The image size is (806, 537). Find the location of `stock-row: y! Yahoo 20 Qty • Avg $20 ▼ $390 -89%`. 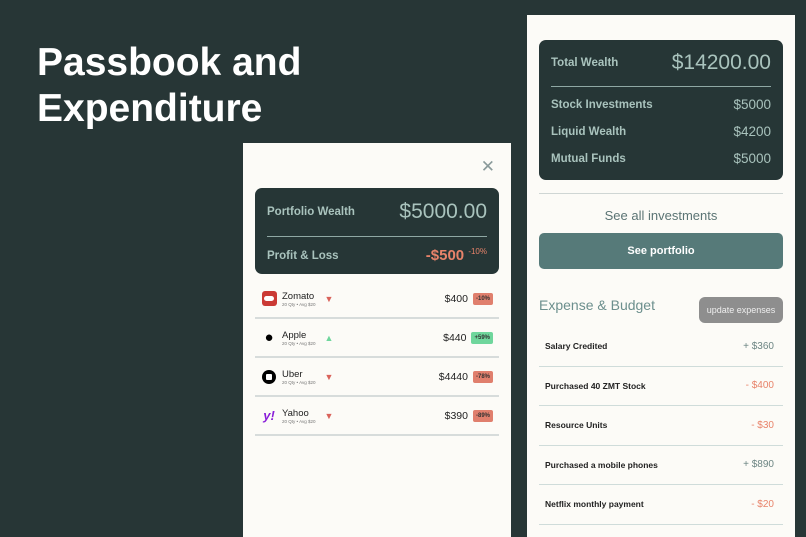

stock-row: y! Yahoo 20 Qty • Avg $20 ▼ $390 -89% is located at coordinates (377, 416).